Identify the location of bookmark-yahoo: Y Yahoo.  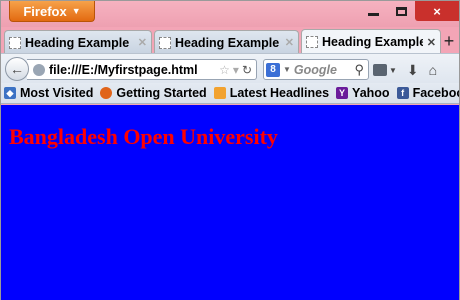
(363, 93).